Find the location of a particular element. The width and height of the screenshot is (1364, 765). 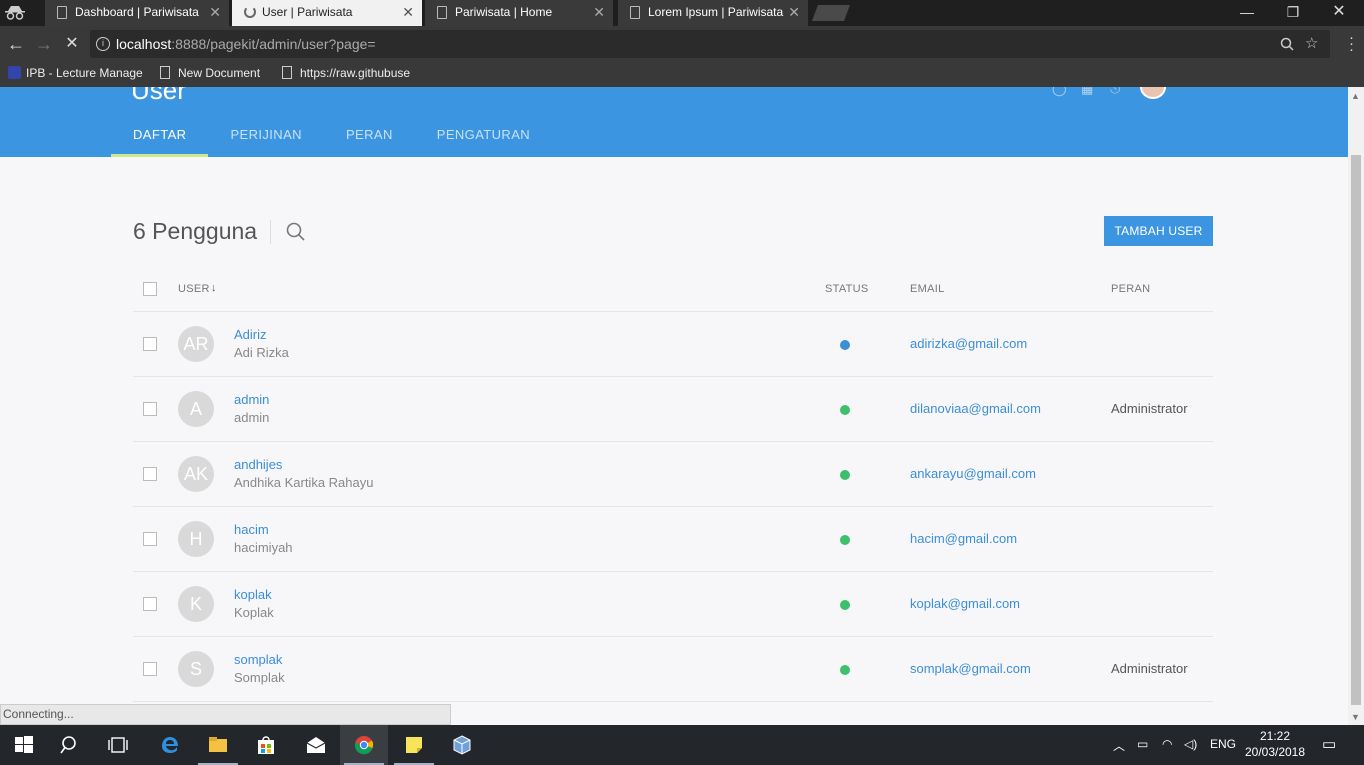

table-row: Kkoplak Koplak koplak@gmail.com is located at coordinates (673, 604).